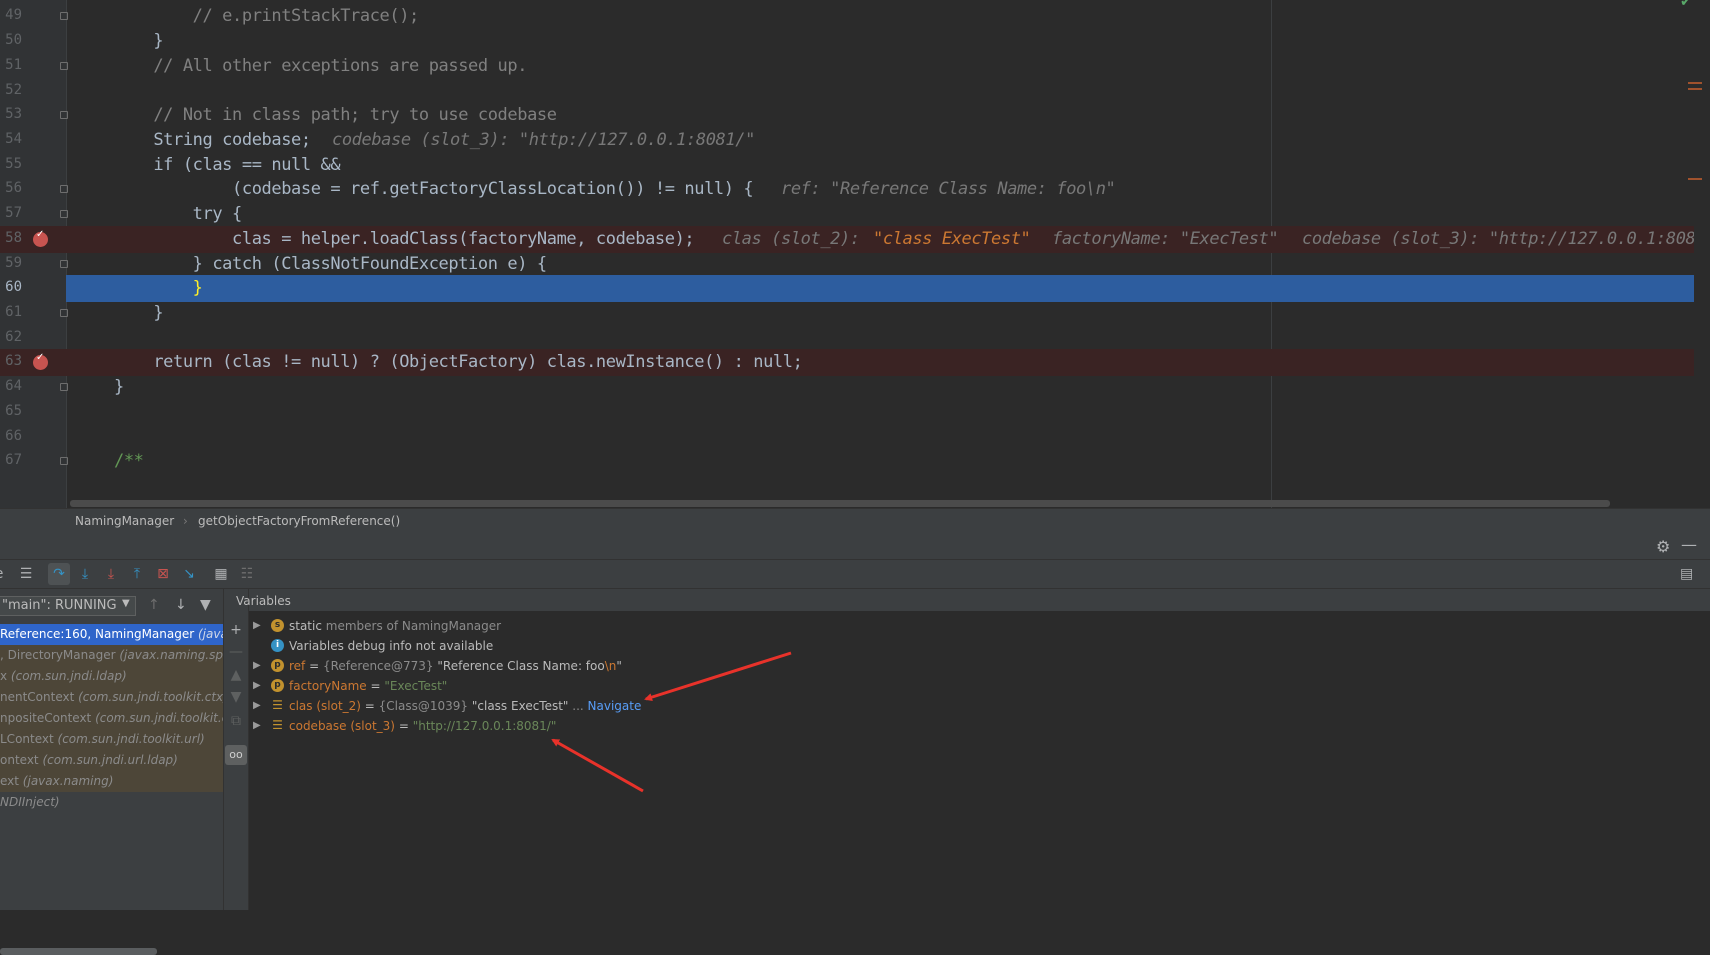  I want to click on show-watches-icon: oo, so click(236, 755).